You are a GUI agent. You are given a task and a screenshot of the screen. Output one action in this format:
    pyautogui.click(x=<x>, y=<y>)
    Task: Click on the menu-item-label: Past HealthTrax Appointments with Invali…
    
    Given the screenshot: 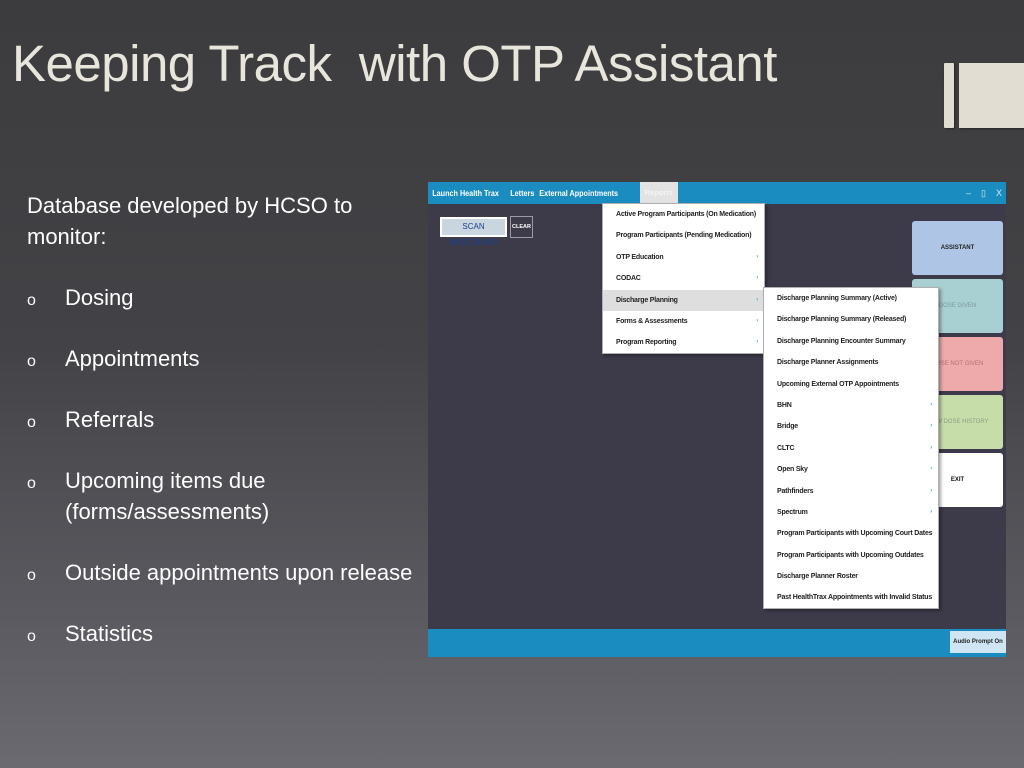 What is the action you would take?
    pyautogui.click(x=855, y=598)
    